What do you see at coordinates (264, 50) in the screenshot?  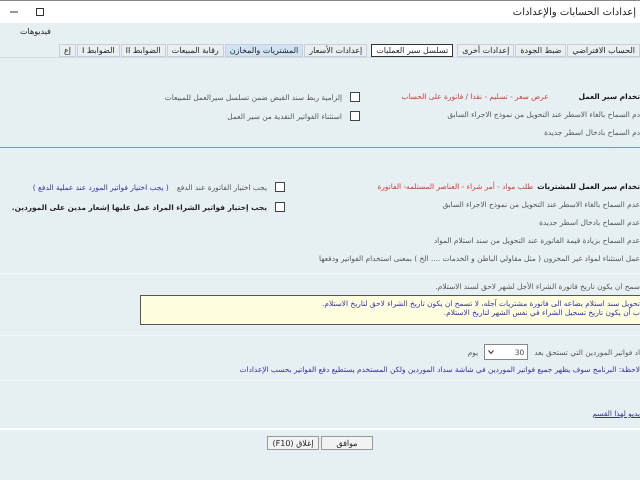 I see `tab: المشتريات والمخازن` at bounding box center [264, 50].